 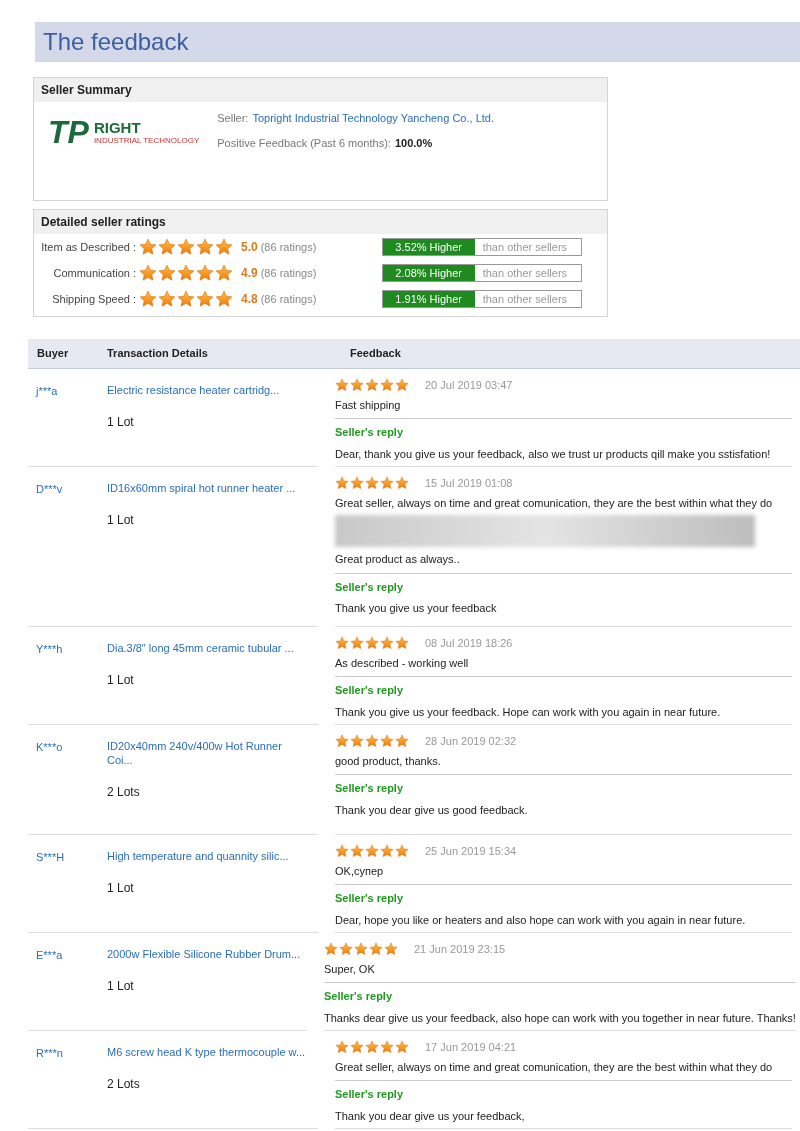 What do you see at coordinates (428, 299) in the screenshot?
I see `comparison-badge: 1.91% Higher` at bounding box center [428, 299].